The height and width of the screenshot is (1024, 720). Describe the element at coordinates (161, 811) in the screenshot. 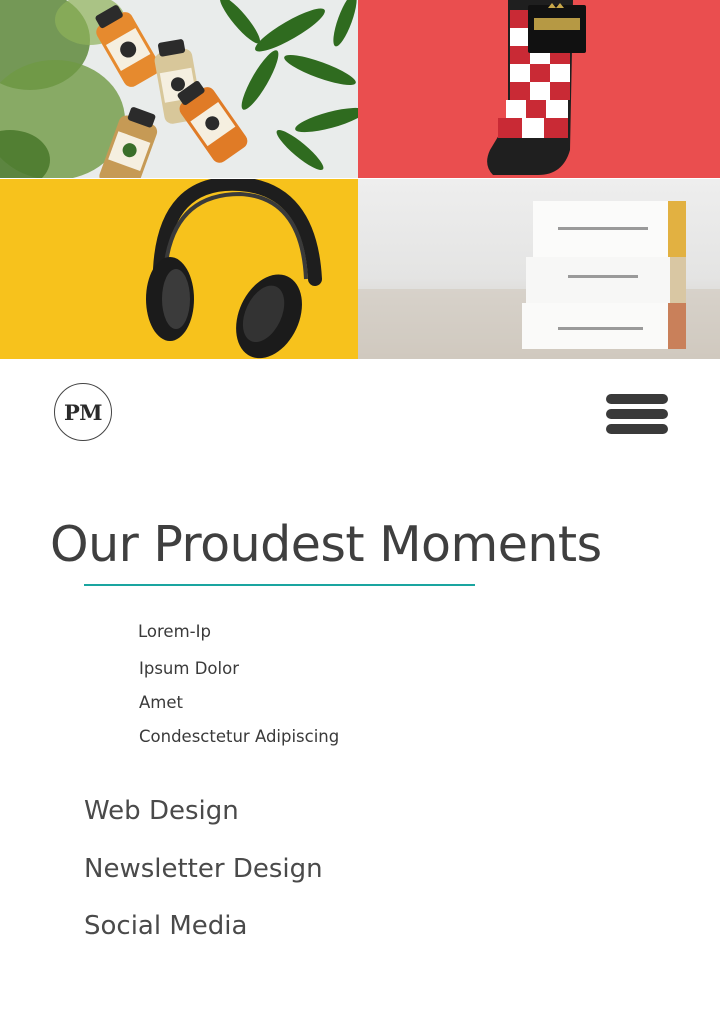

I see `service-item-web-design: Web Design` at that location.